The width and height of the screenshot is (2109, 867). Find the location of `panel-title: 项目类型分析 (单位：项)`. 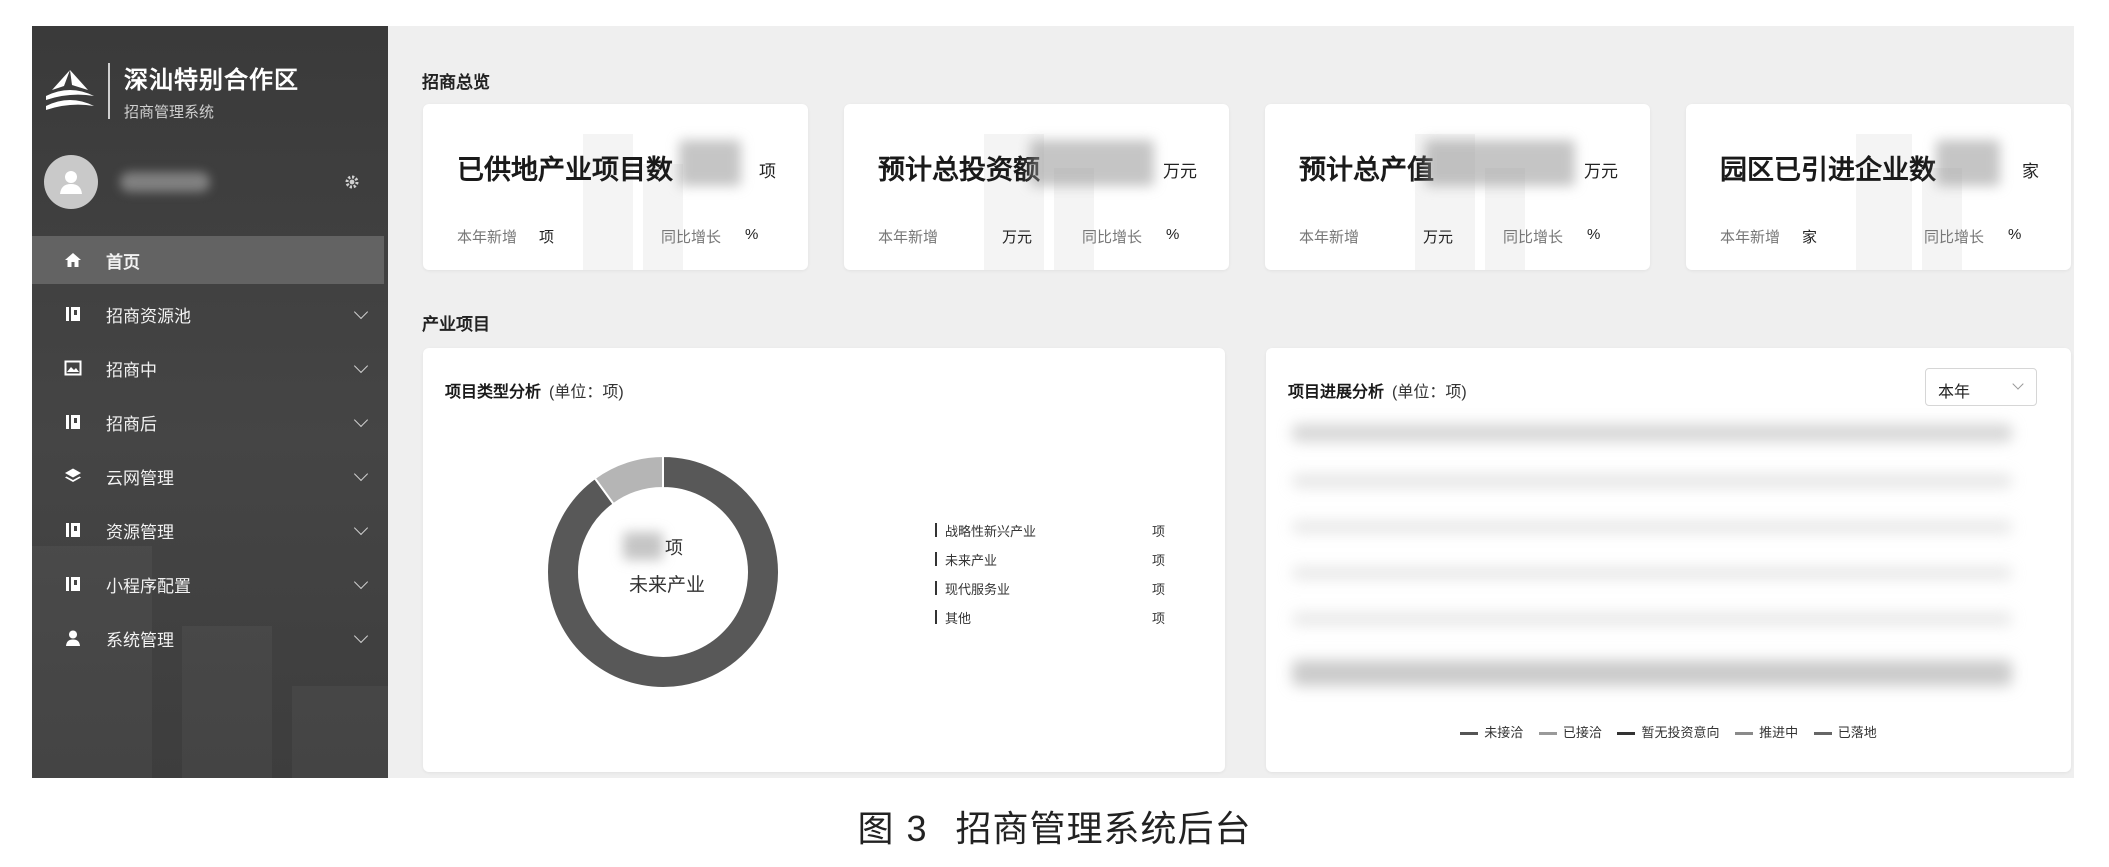

panel-title: 项目类型分析 (单位：项) is located at coordinates (534, 390).